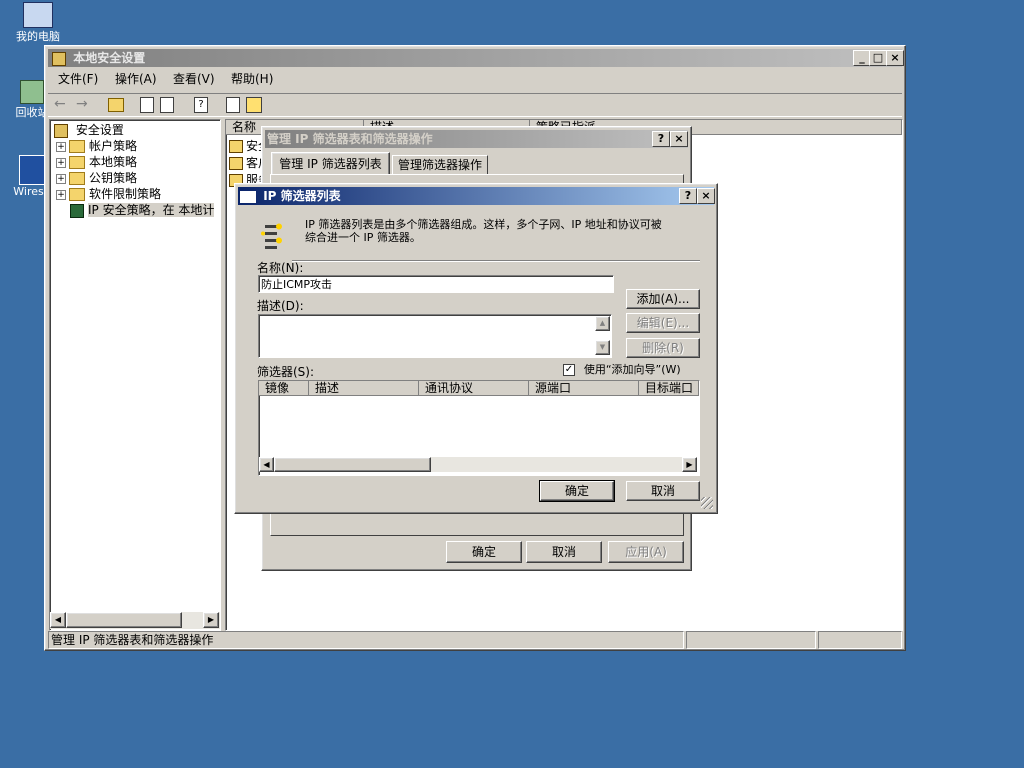  Describe the element at coordinates (602, 347) in the screenshot. I see `scroll-down-icon: ▼` at that location.